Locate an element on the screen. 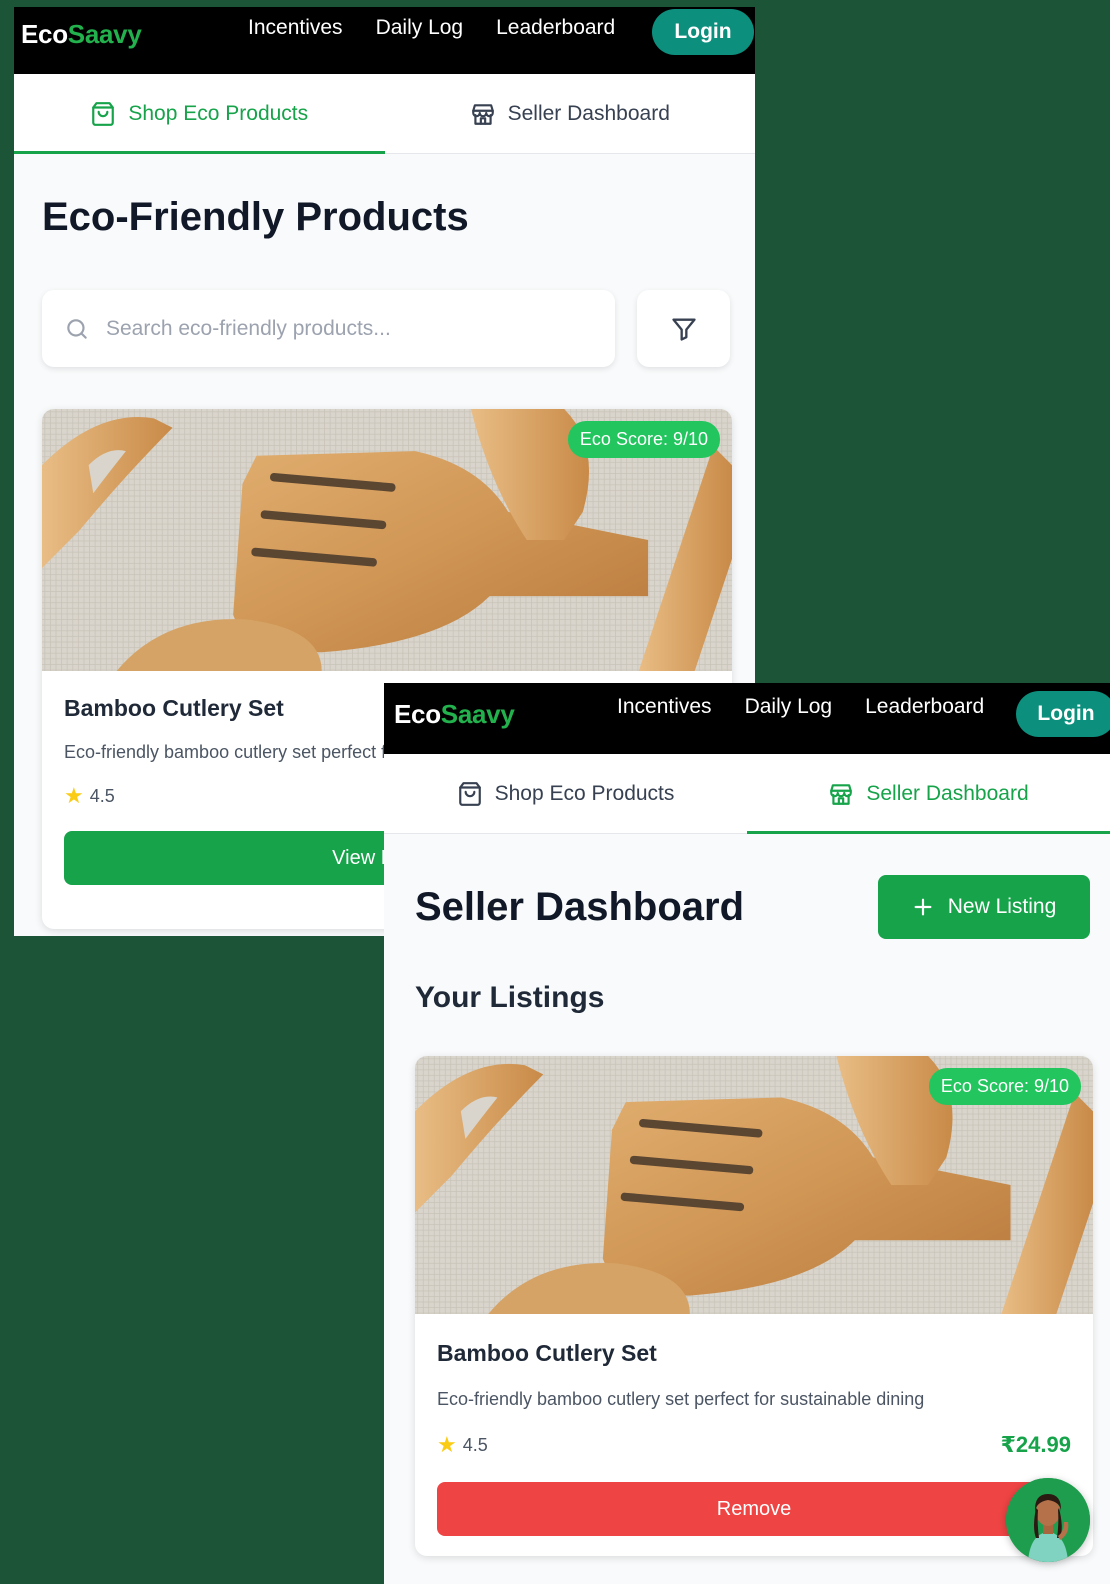 The image size is (1110, 1584). product-price: ₹24.99 is located at coordinates (1035, 1444).